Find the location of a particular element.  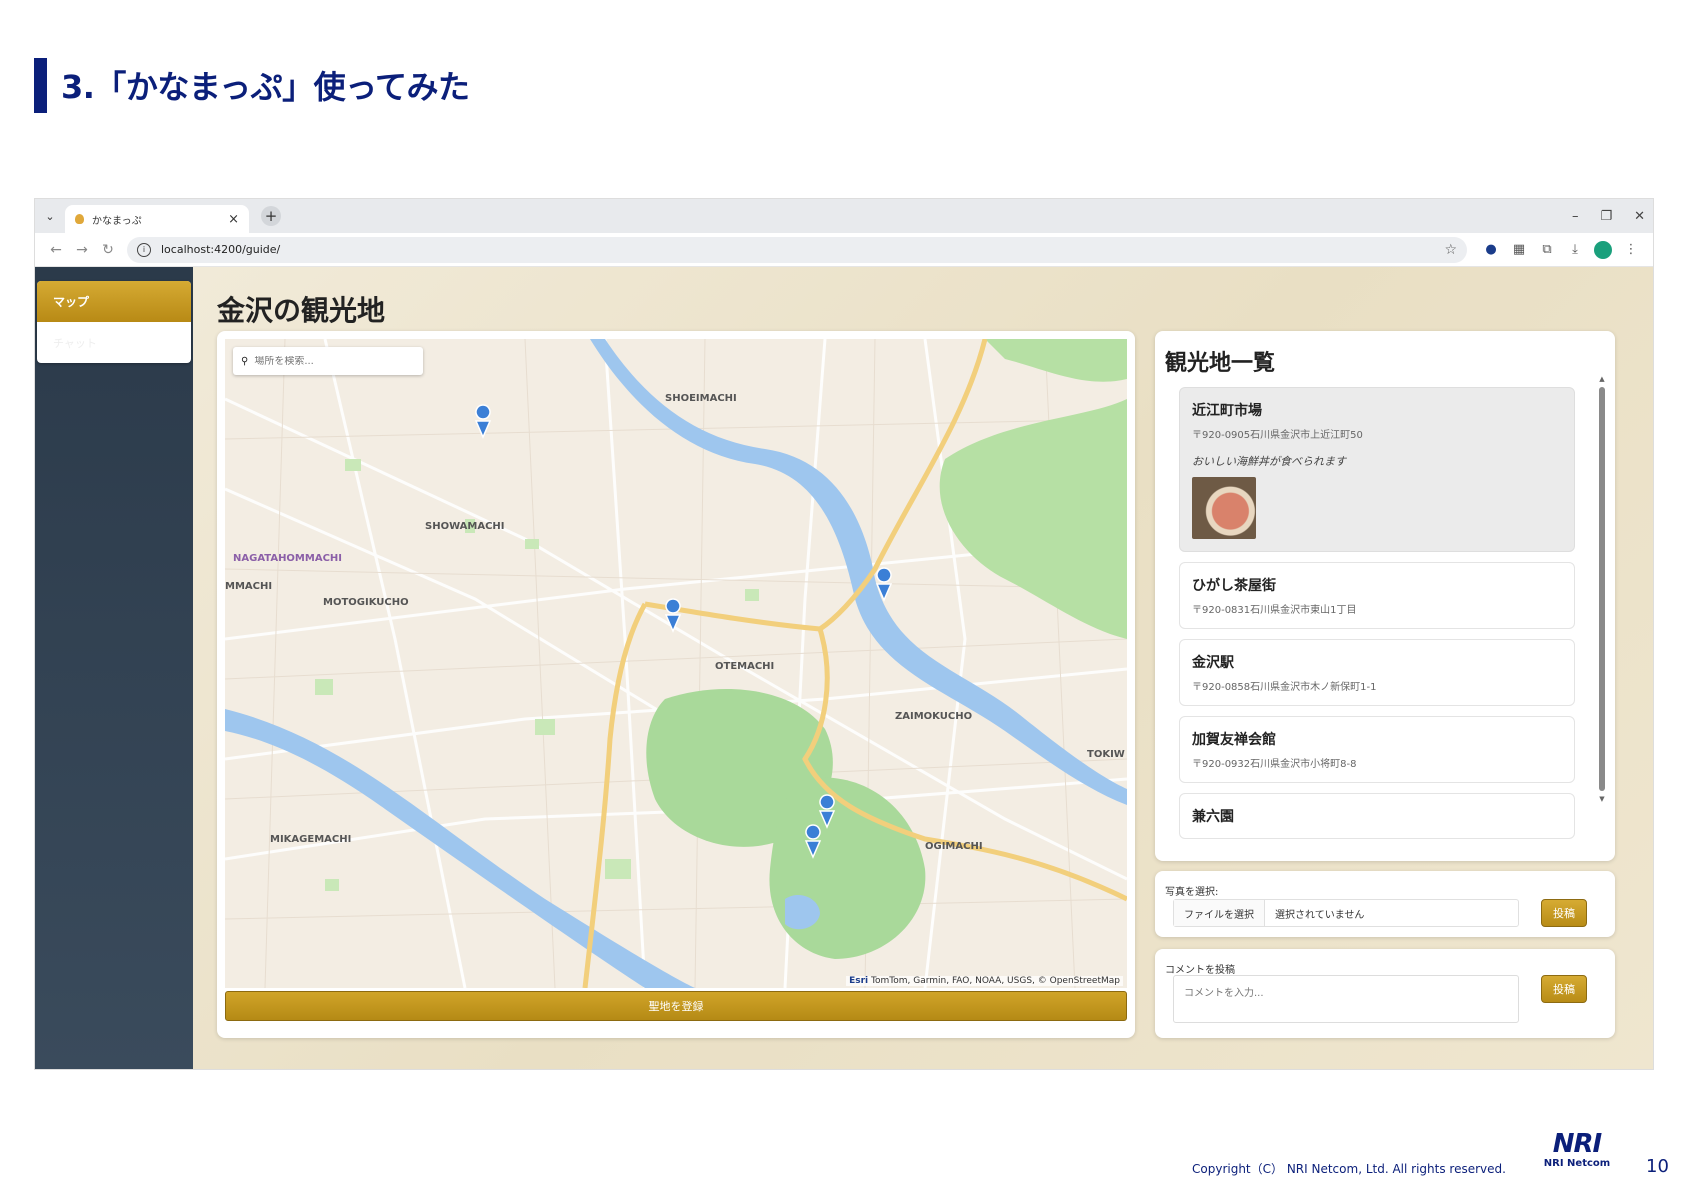

bookmark-star-icon: ☆ is located at coordinates (1450, 250).